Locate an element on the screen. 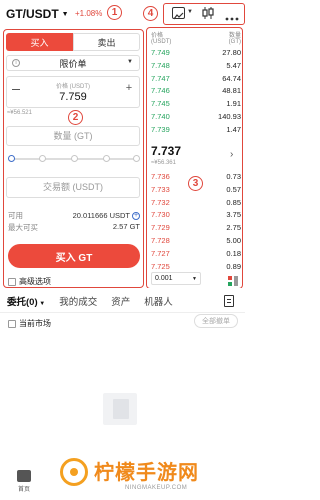 Image resolution: width=320 pixels, height=500 pixels. ask-row: 7.739 1.47 is located at coordinates (196, 130).